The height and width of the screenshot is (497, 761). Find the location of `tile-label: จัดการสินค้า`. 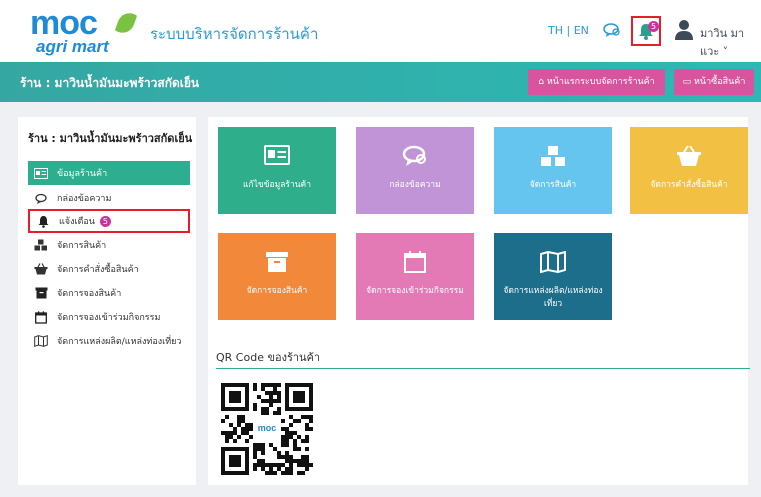

tile-label: จัดการสินค้า is located at coordinates (553, 185).